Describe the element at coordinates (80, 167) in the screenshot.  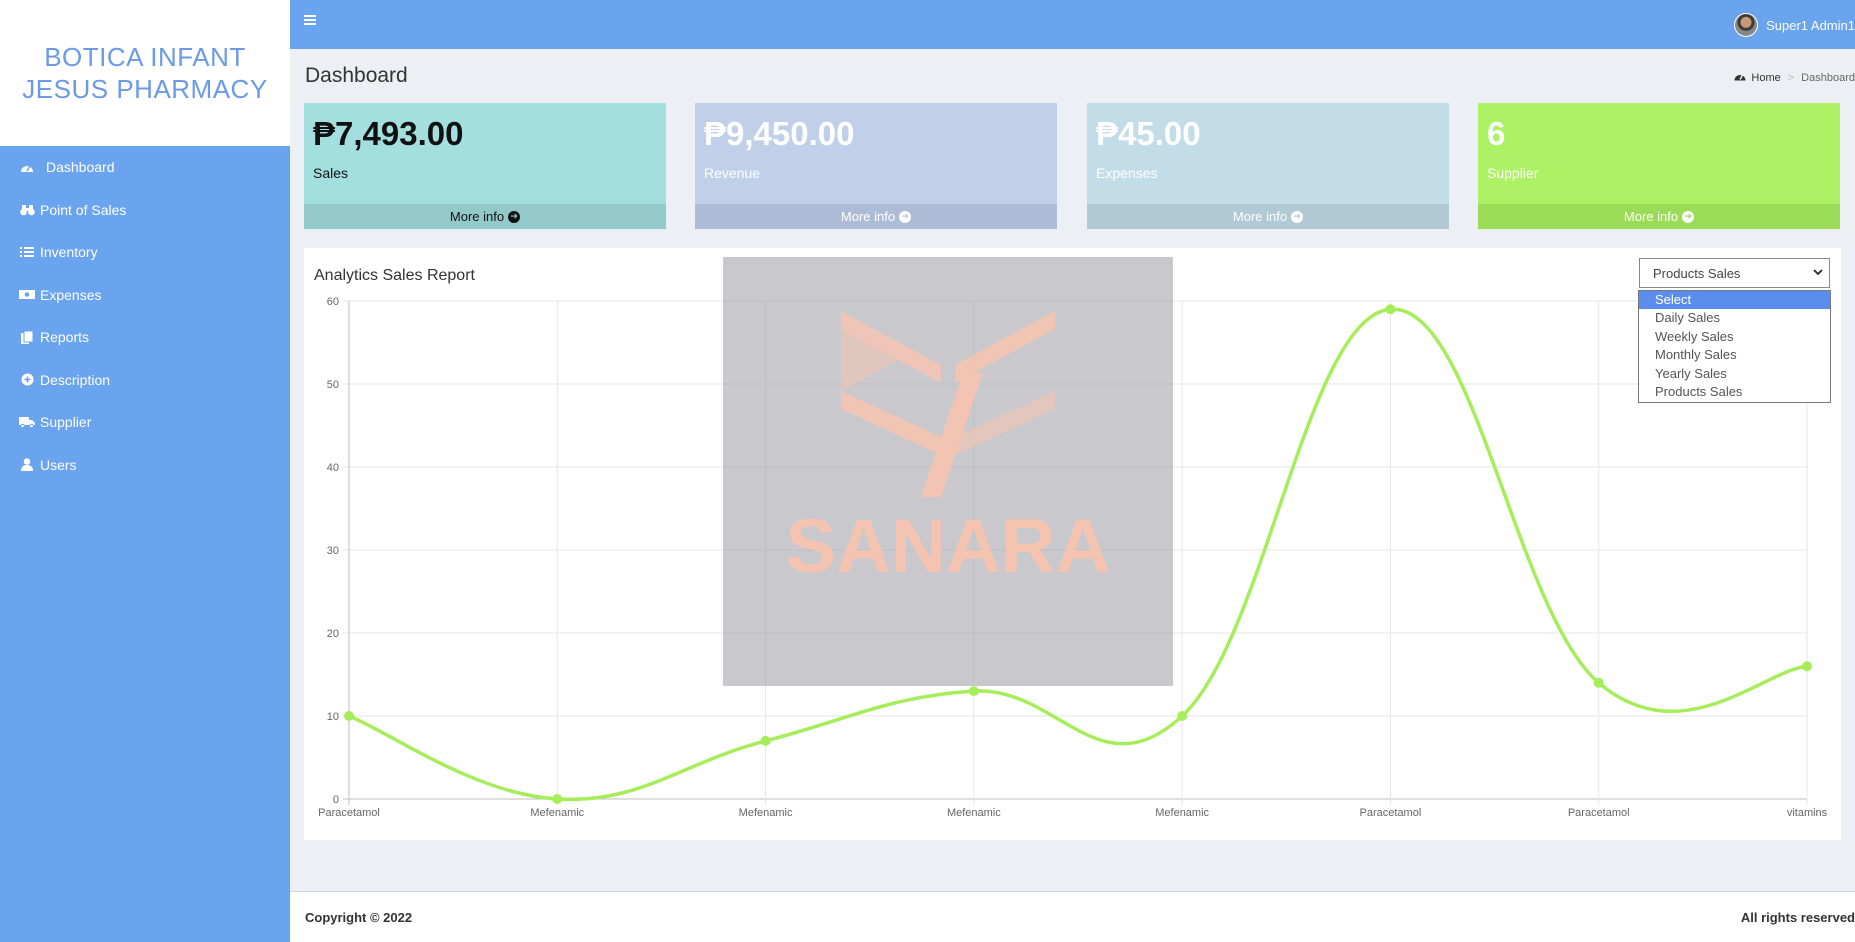
I see `sidebar-item-label: Dashboard` at that location.